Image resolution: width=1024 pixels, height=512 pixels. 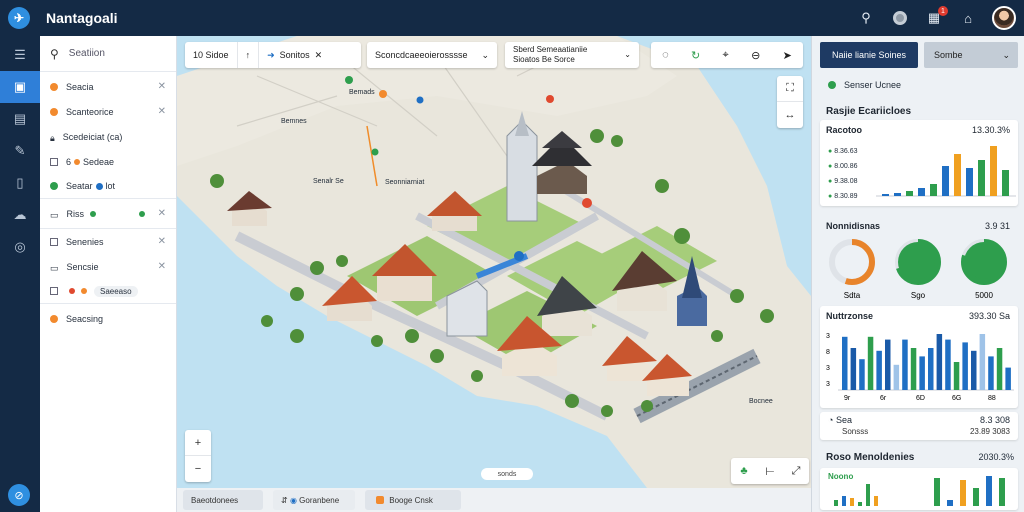 What do you see at coordinates (544, 59) in the screenshot?
I see `dropdown-sub: Sioatos Be Sorce` at bounding box center [544, 59].